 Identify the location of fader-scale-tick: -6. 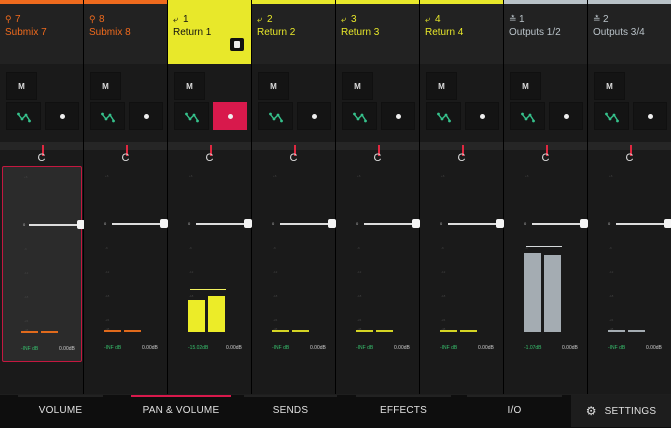
(190, 248).